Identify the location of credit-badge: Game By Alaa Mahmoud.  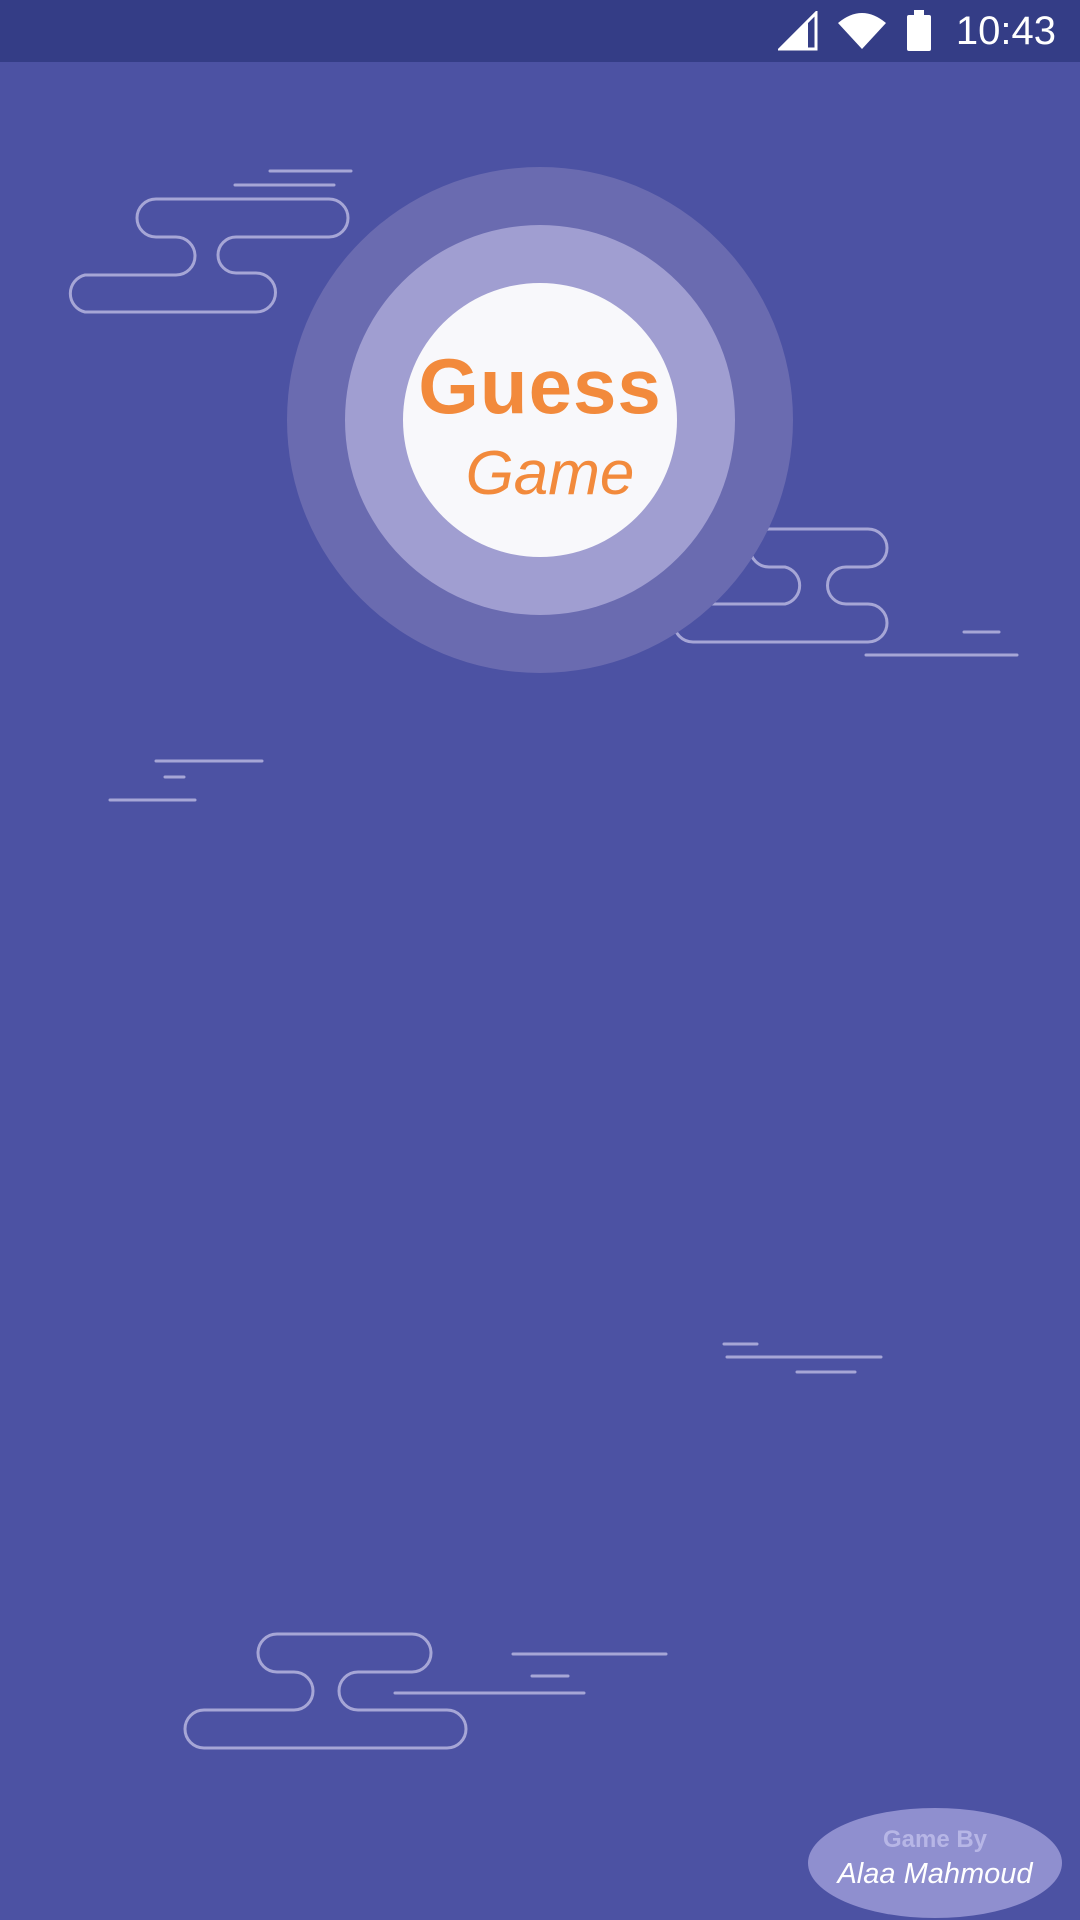
(935, 1863).